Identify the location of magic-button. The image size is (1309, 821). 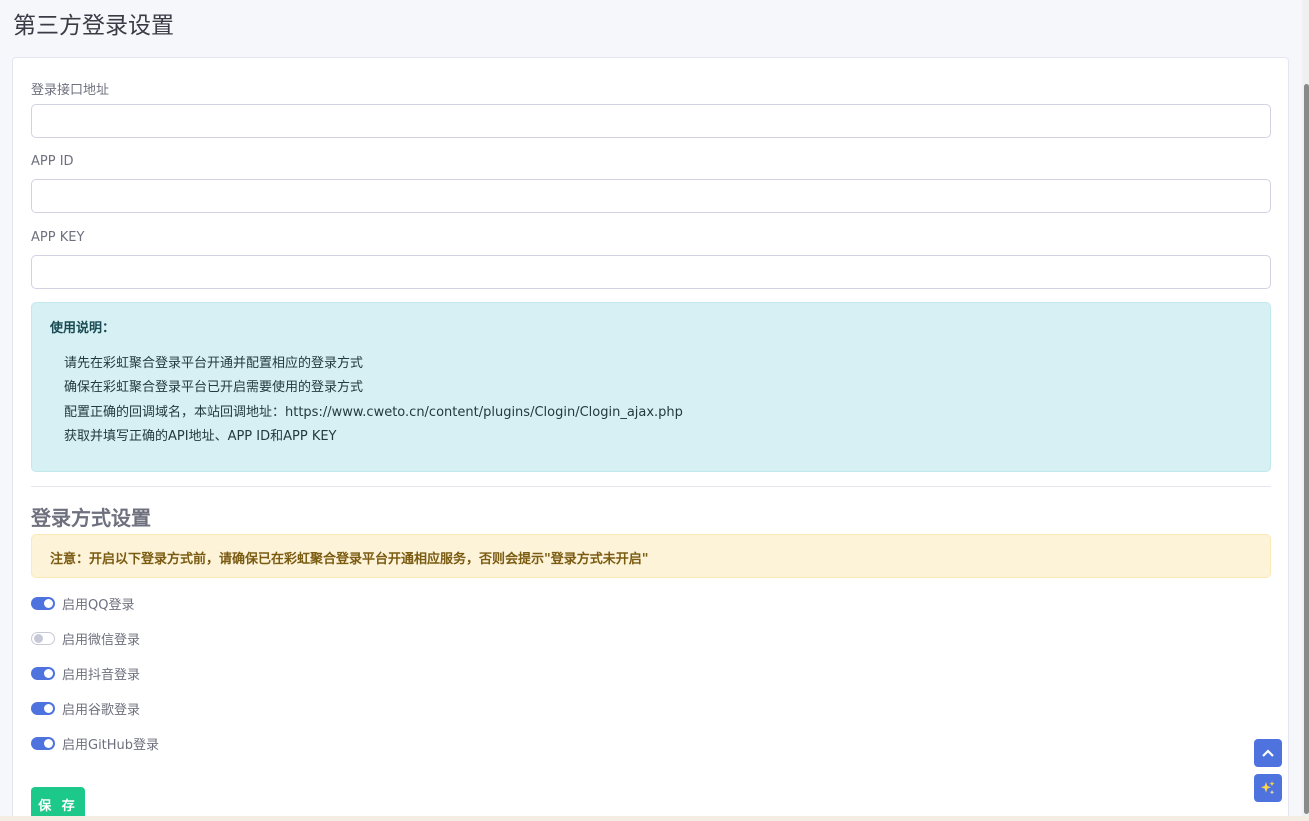
(1268, 788).